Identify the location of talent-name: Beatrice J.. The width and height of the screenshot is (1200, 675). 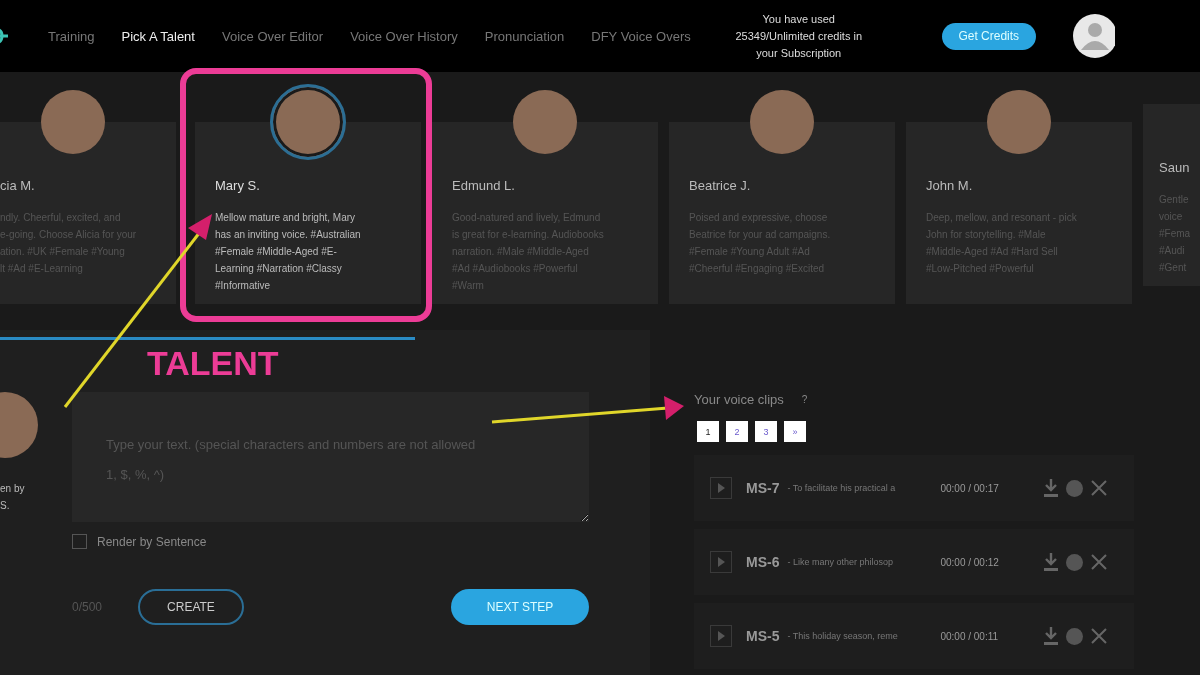
(720, 185).